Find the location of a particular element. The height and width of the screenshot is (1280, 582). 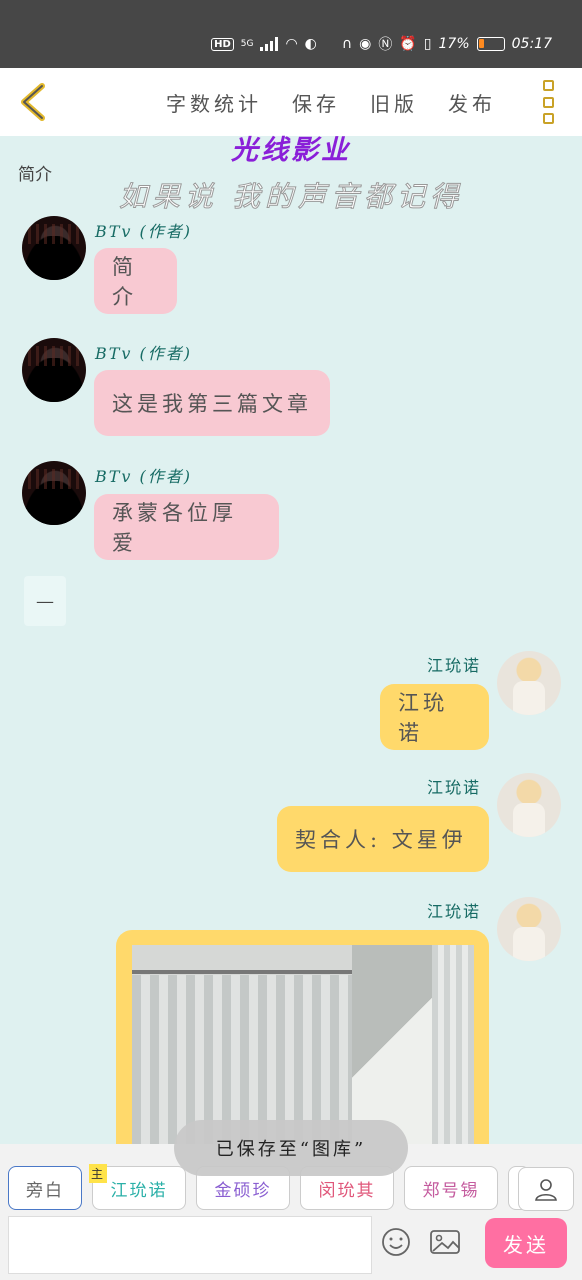

signal-icon is located at coordinates (269, 44).